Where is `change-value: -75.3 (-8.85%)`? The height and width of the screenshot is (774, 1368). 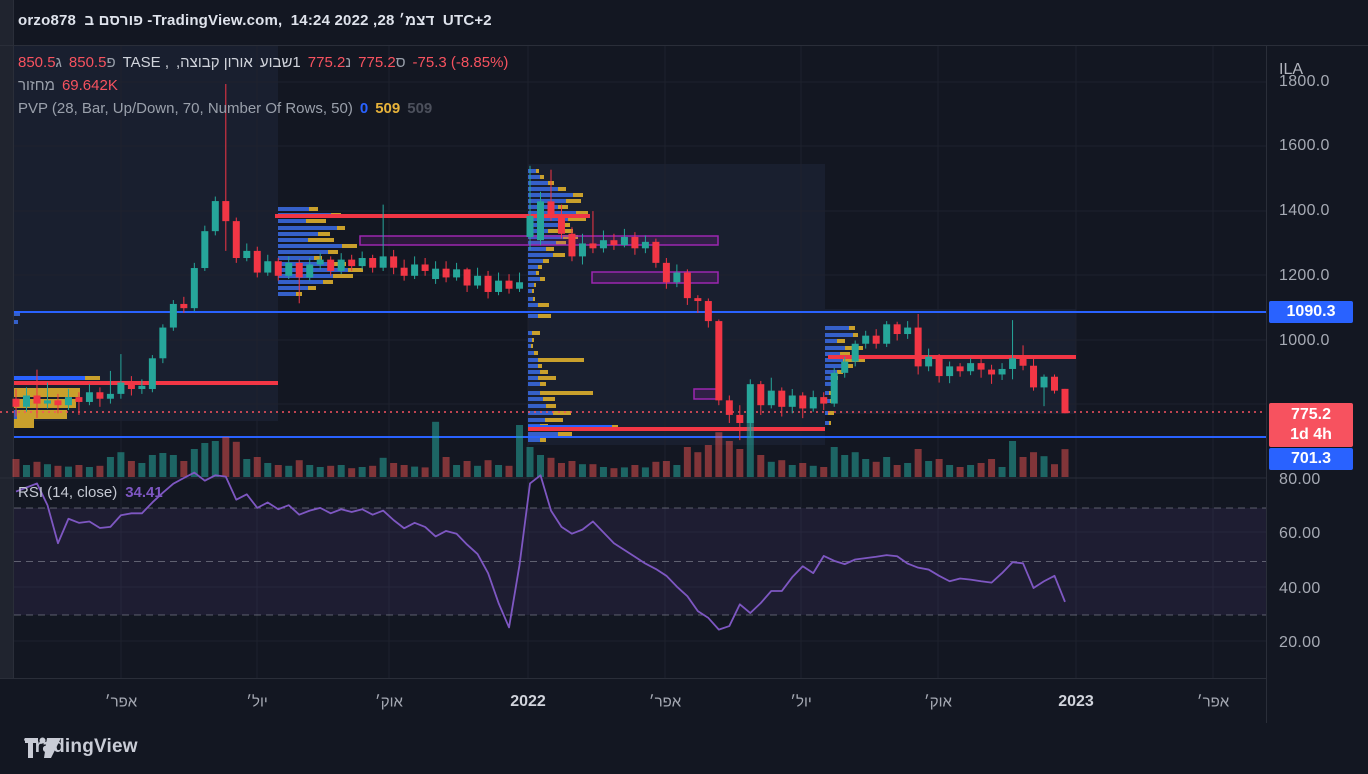
change-value: -75.3 (-8.85%) is located at coordinates (460, 62).